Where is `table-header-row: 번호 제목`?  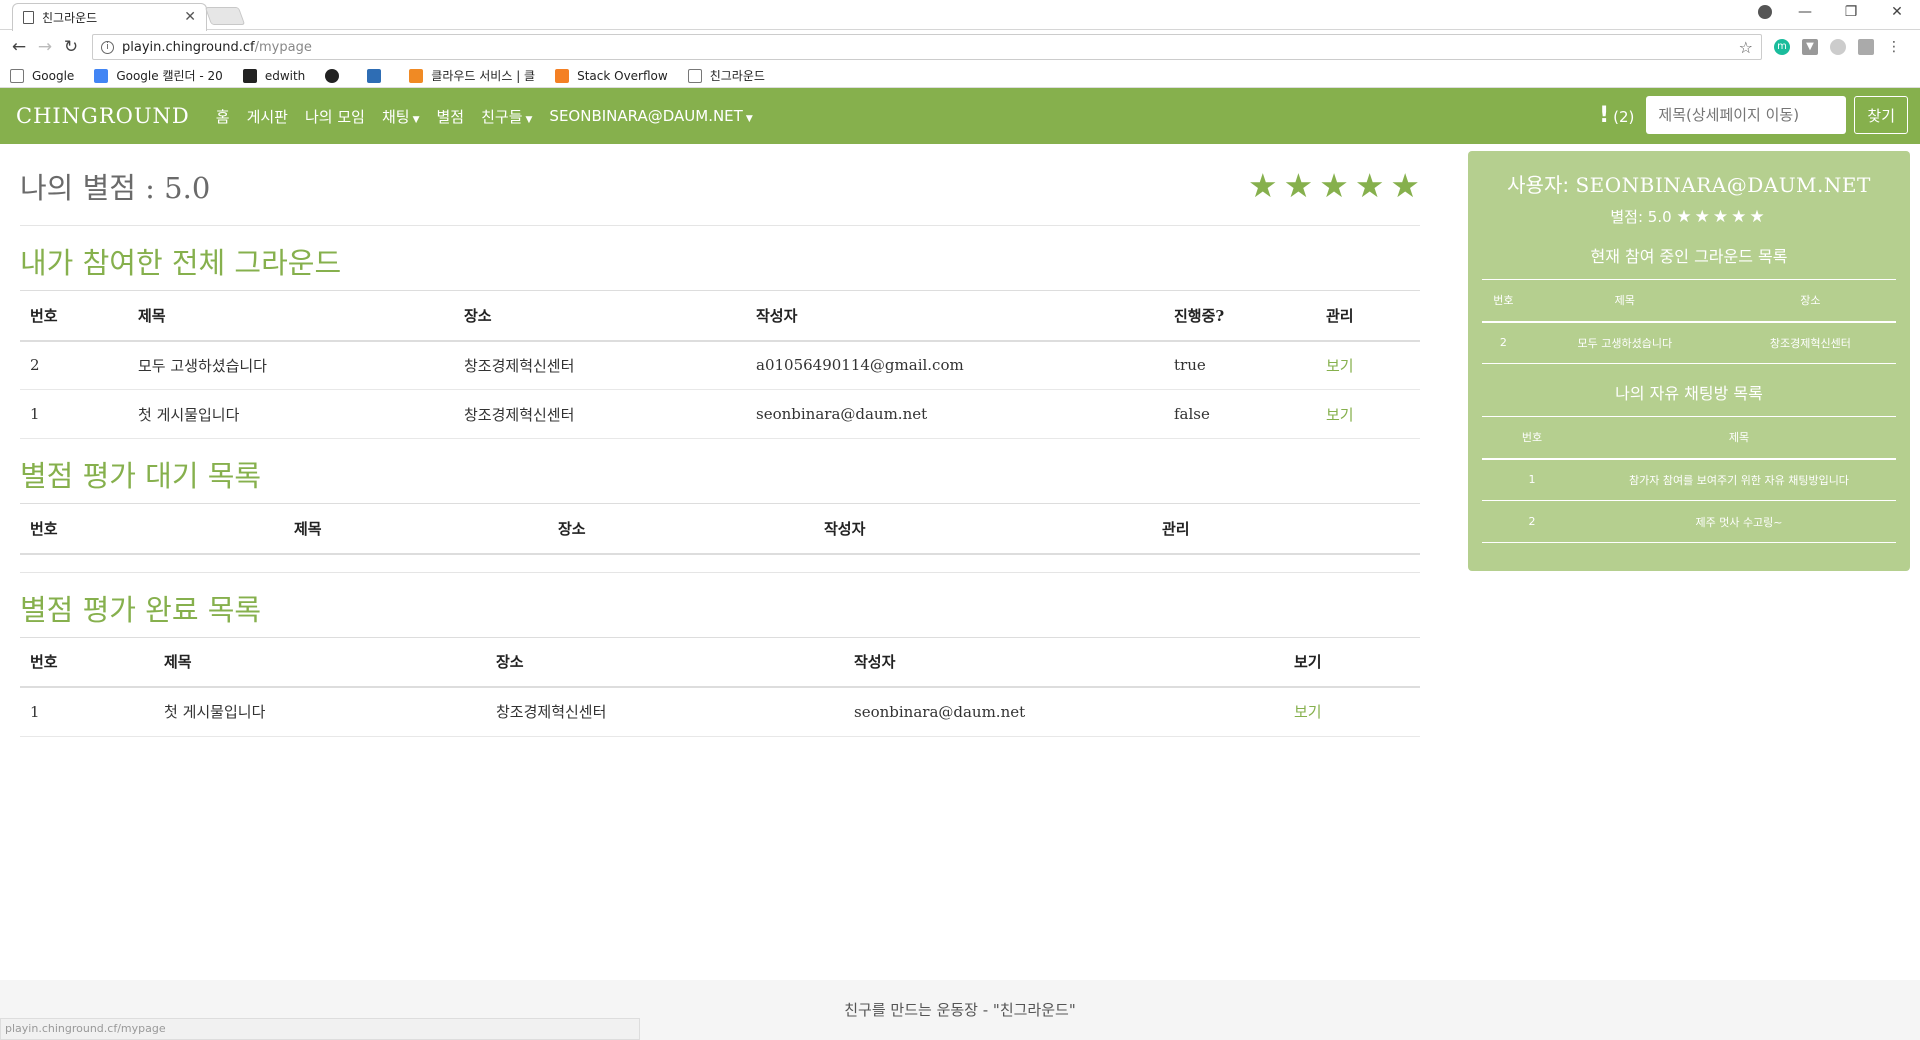
table-header-row: 번호 제목 is located at coordinates (1689, 438).